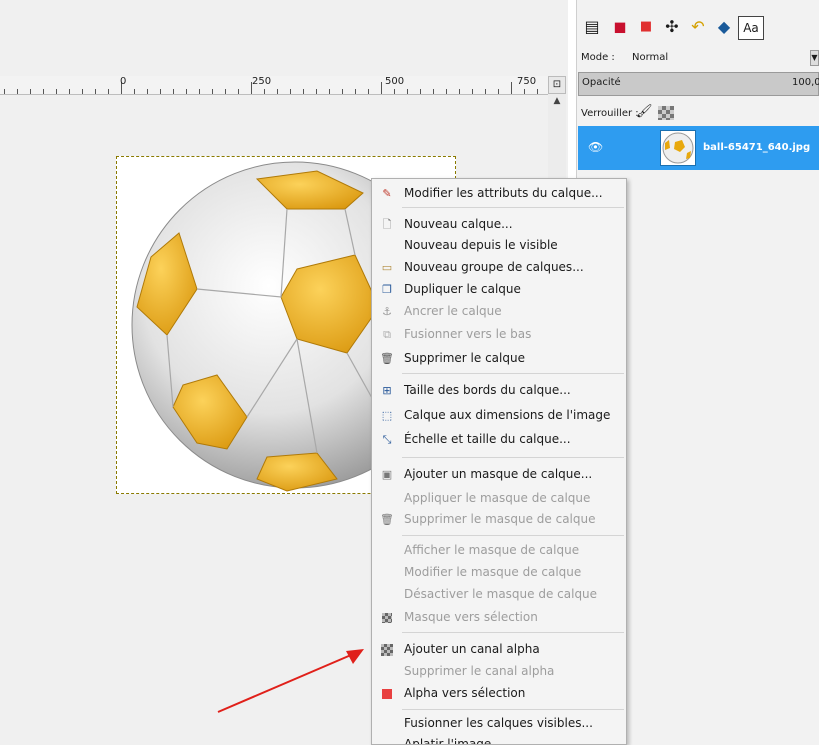 The width and height of the screenshot is (819, 745). I want to click on mode-label: Mode :, so click(598, 57).